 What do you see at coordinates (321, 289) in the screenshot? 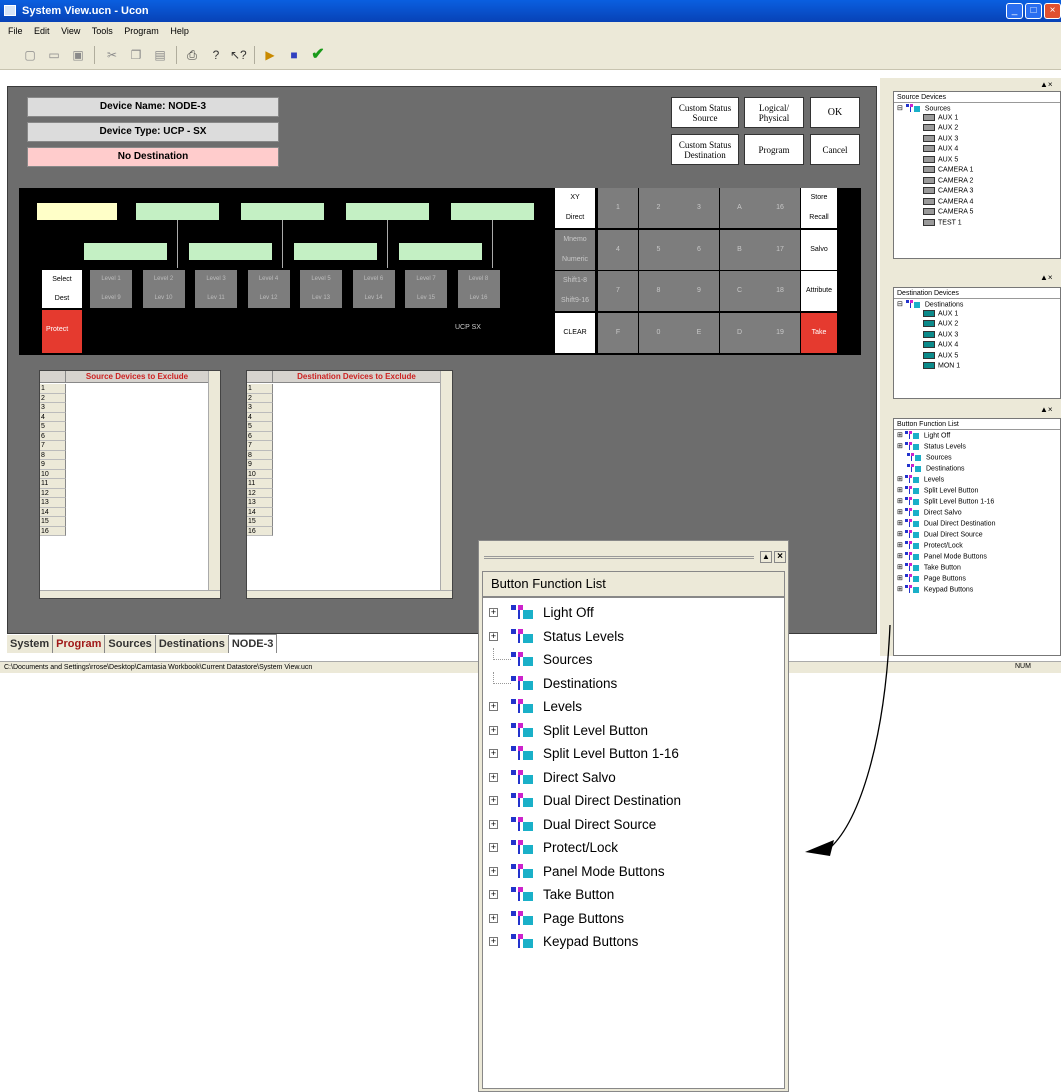
I see `level-button-5: Level 5 Lev 13` at bounding box center [321, 289].